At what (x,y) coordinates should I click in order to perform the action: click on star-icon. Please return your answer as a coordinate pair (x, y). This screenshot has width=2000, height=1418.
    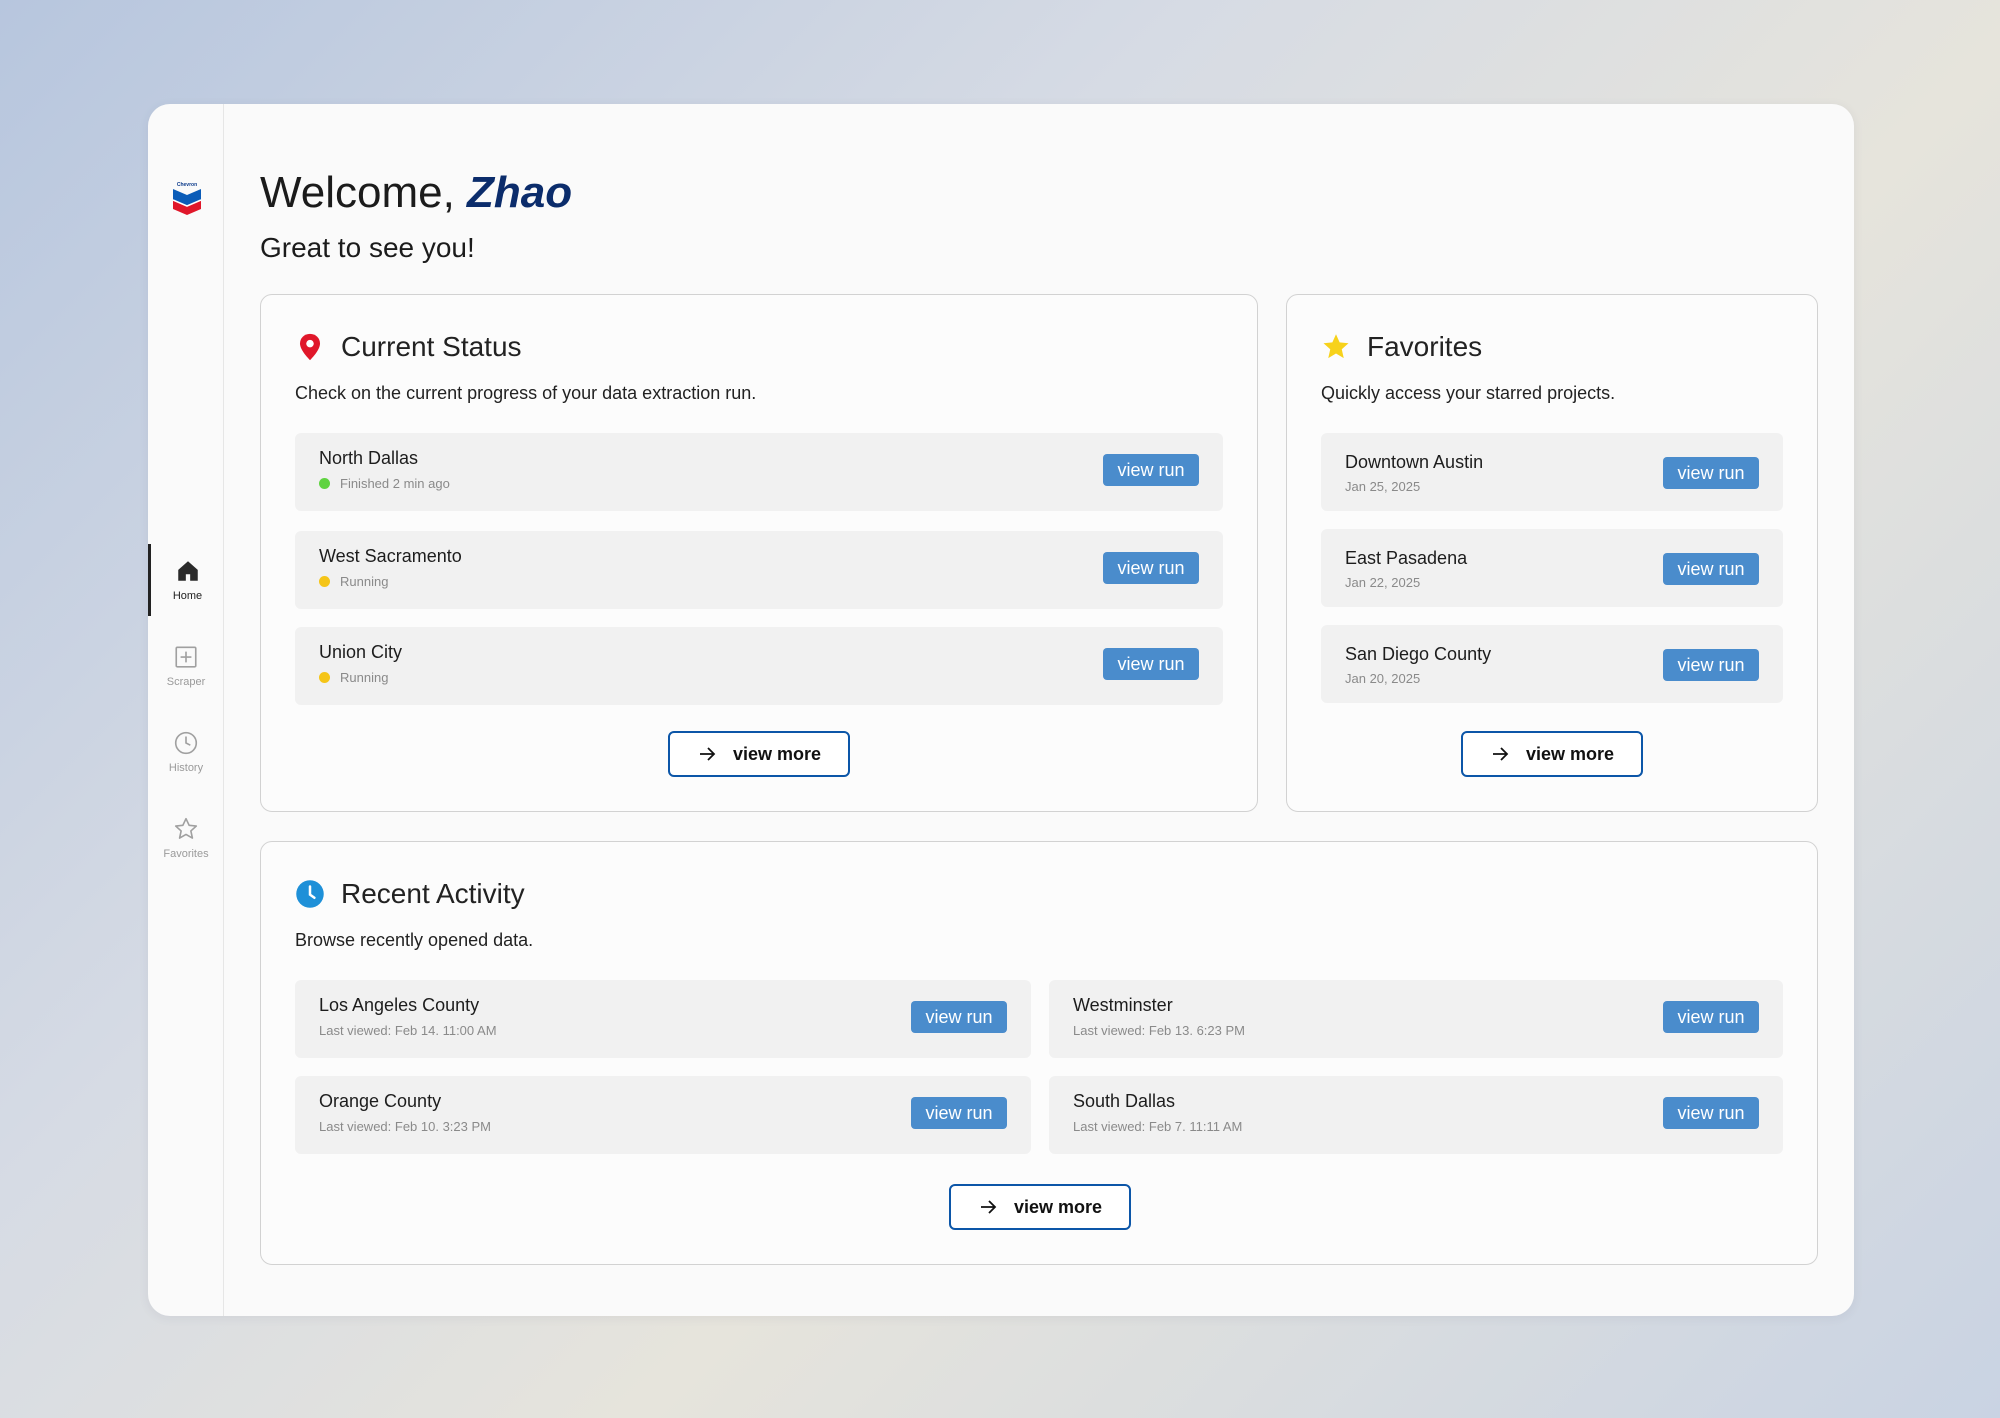
    Looking at the image, I should click on (1336, 346).